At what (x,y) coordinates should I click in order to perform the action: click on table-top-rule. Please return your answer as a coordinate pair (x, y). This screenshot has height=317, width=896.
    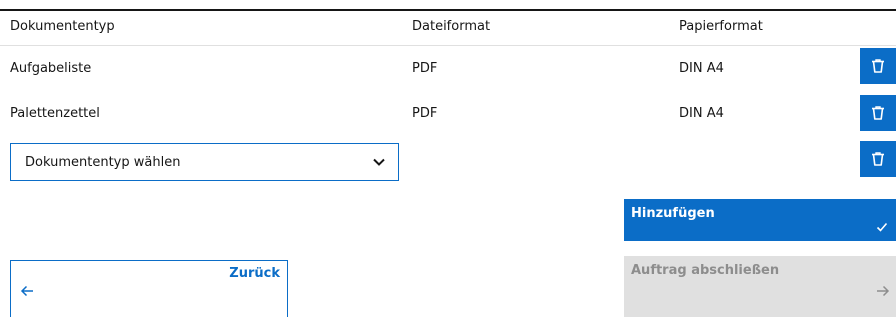
    Looking at the image, I should click on (448, 10).